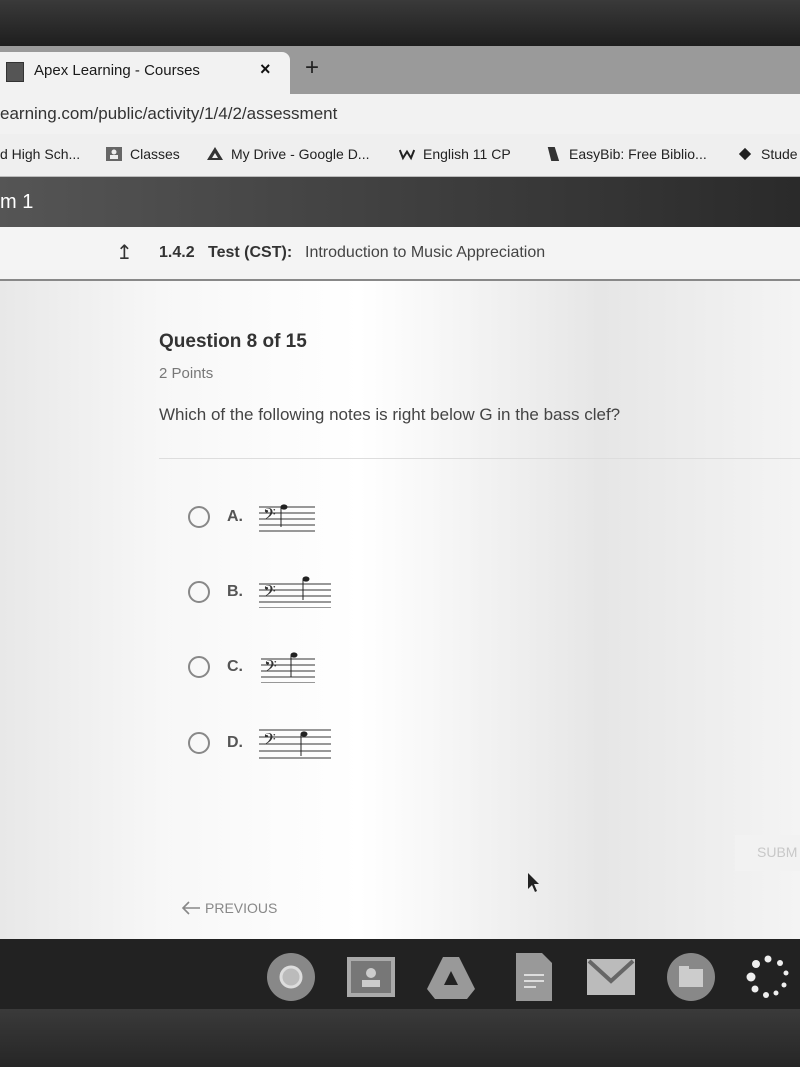 The height and width of the screenshot is (1067, 800). I want to click on bass-clef-staff-c: 𝄢, so click(288, 667).